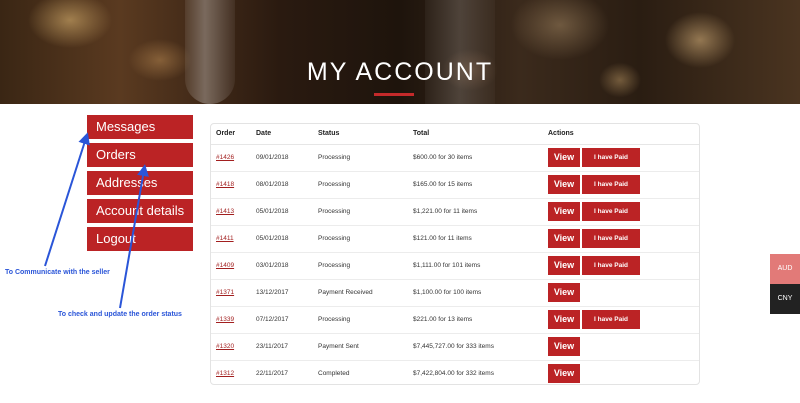  What do you see at coordinates (785, 299) in the screenshot?
I see `currency-cny-button: CNY` at bounding box center [785, 299].